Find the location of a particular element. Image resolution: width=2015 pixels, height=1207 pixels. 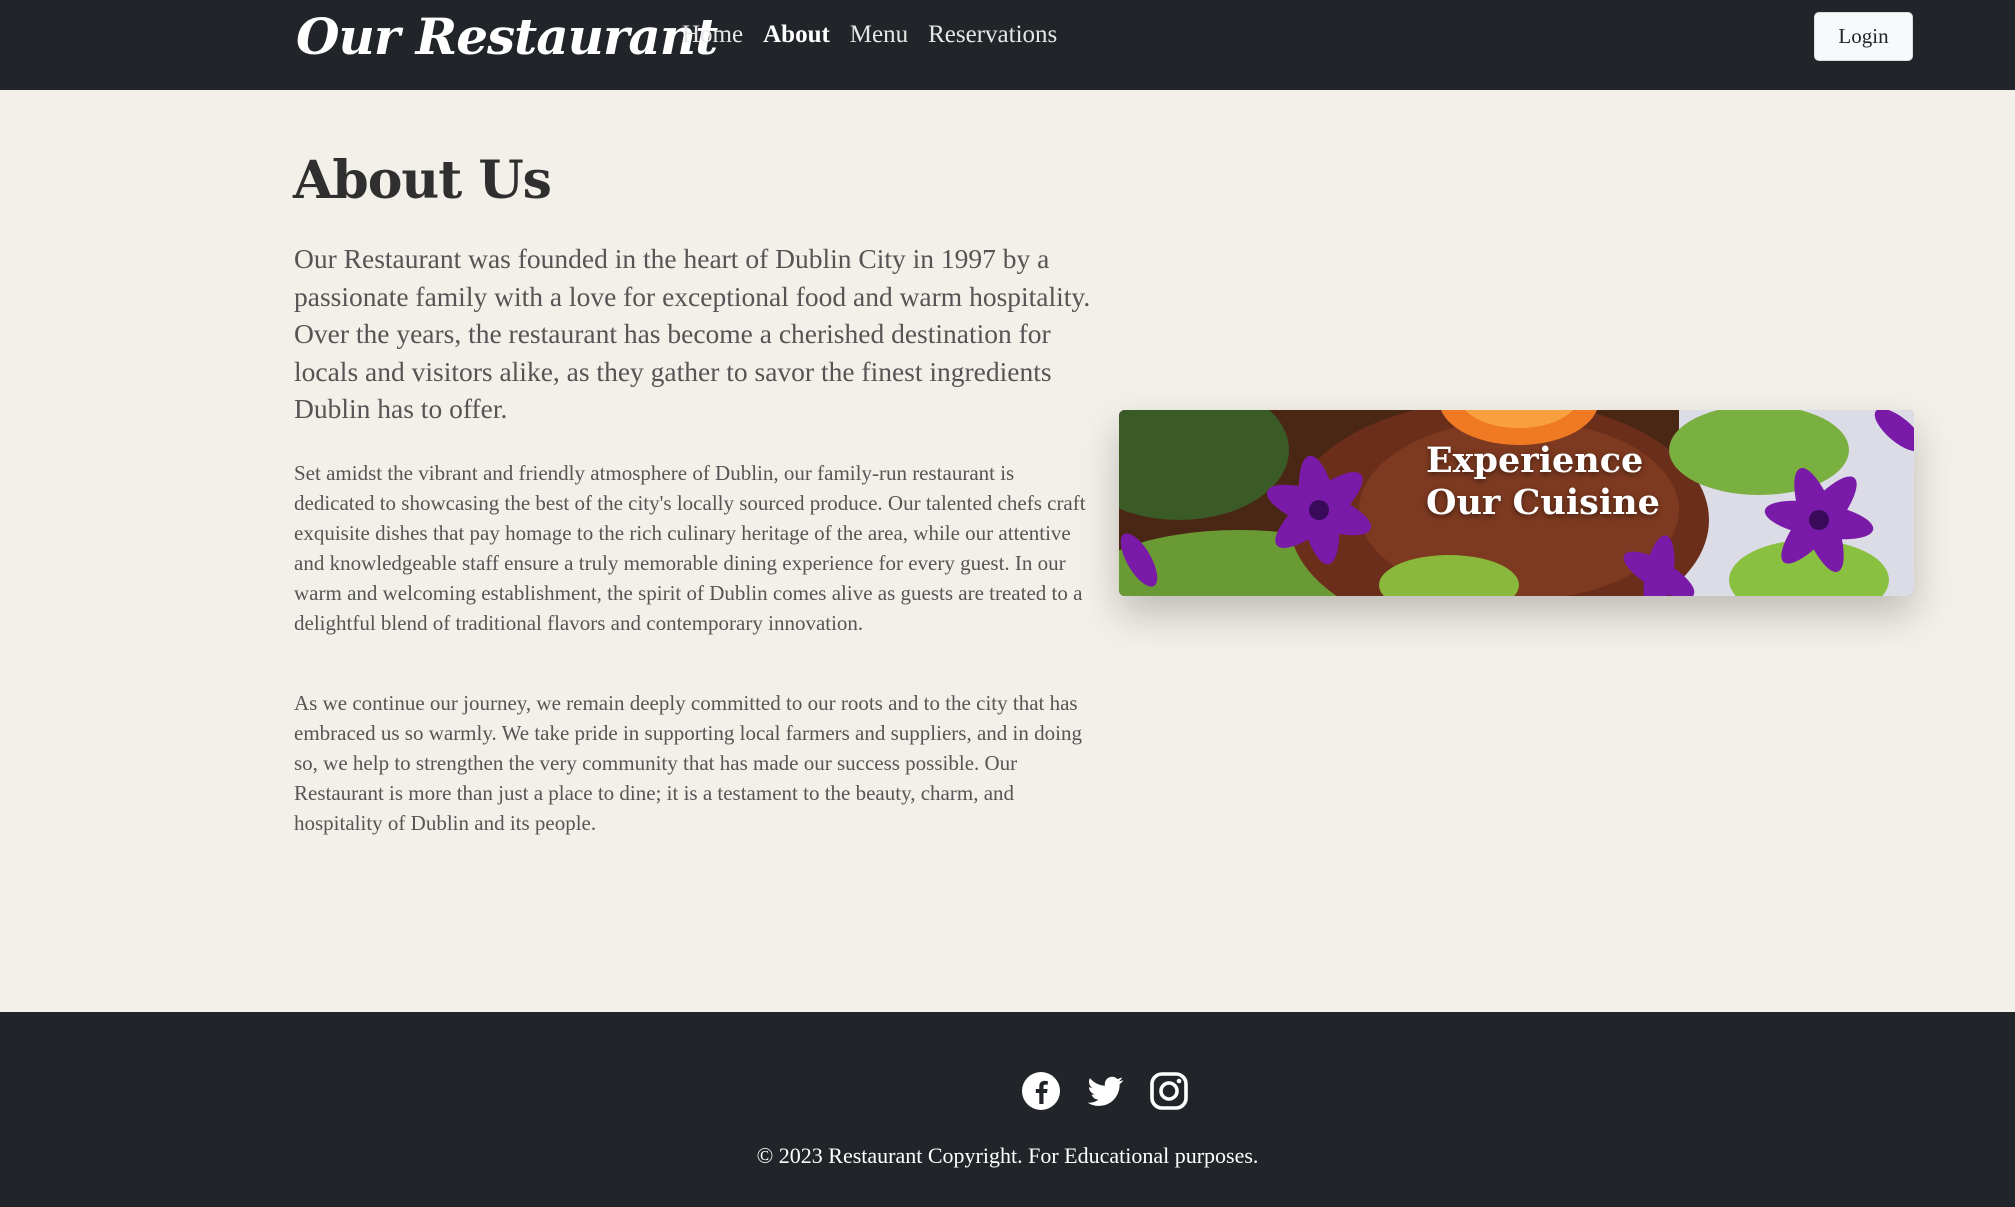

login-button: Login is located at coordinates (1863, 36).